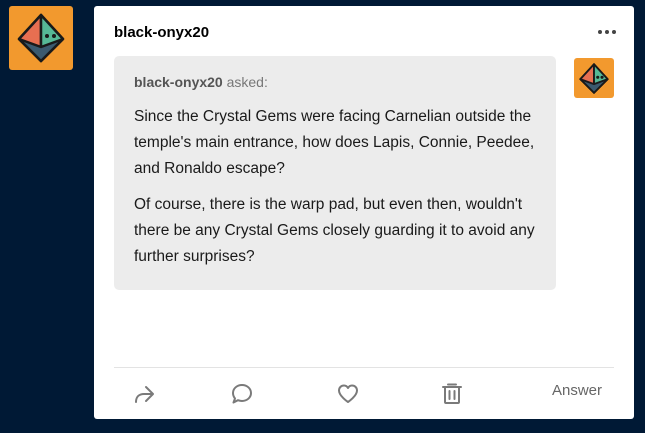  What do you see at coordinates (607, 32) in the screenshot?
I see `more-options-icon` at bounding box center [607, 32].